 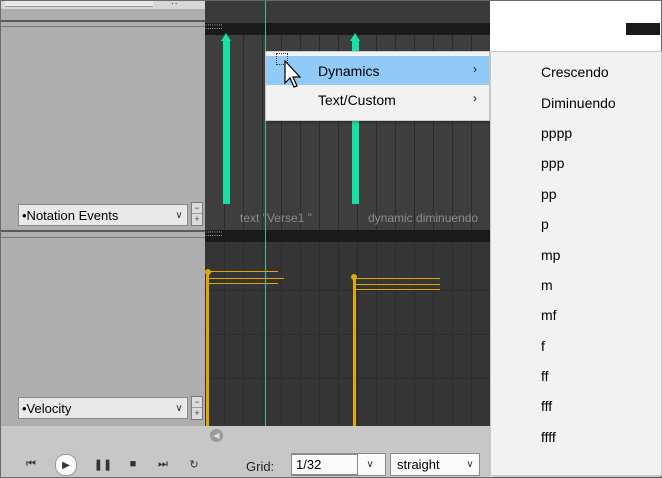 I want to click on scroll-track, so click(x=79, y=4).